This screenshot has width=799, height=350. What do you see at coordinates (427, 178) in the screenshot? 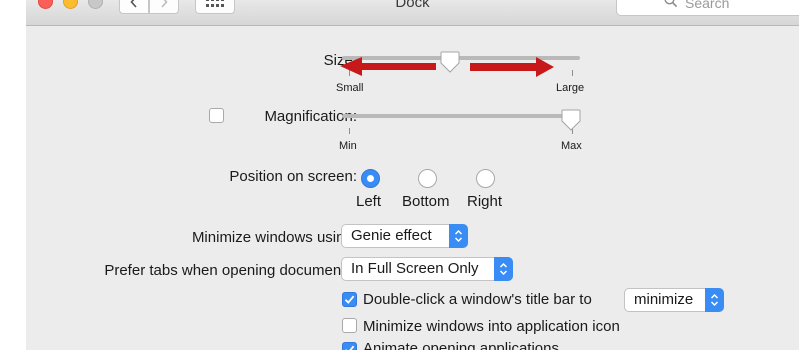
I see `position-bottom-radio` at bounding box center [427, 178].